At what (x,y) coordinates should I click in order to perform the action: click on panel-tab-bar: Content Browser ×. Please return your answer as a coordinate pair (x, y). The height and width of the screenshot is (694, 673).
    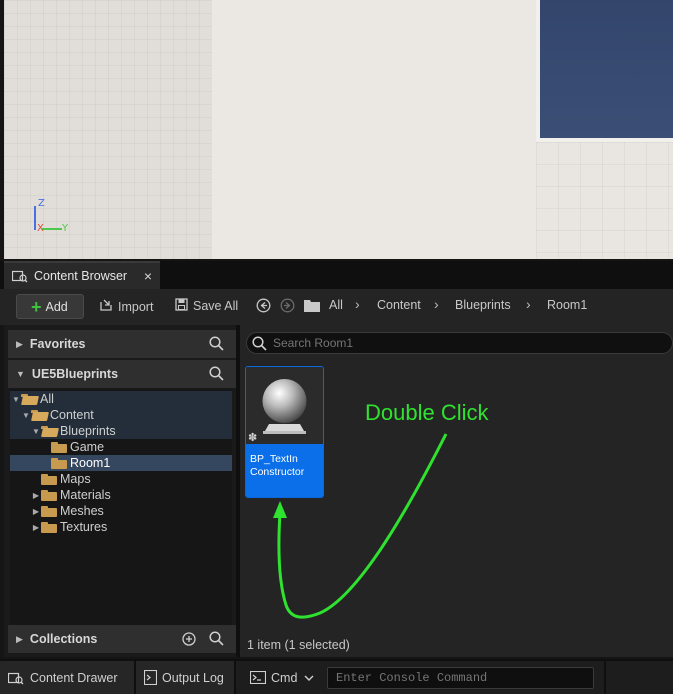
    Looking at the image, I should click on (336, 275).